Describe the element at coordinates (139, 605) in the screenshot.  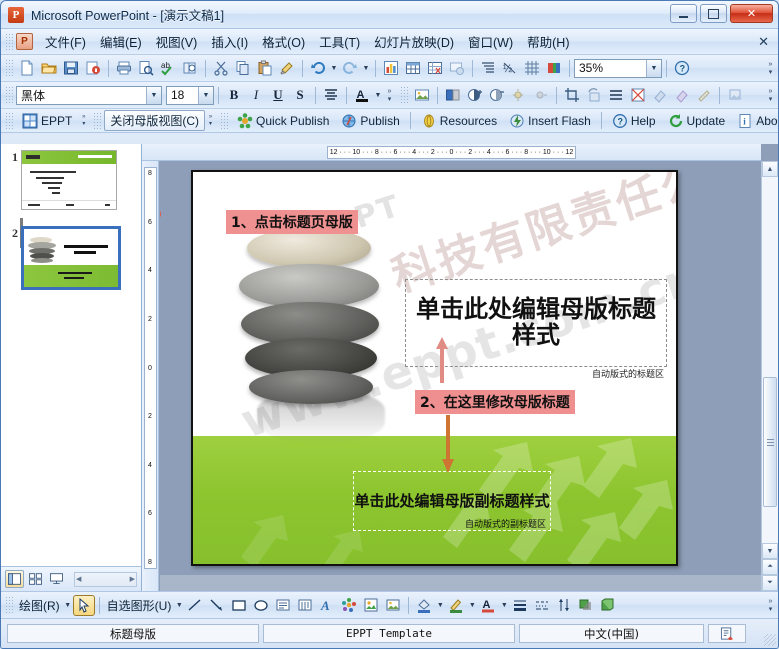
I see `autoshapes-menu-button: 自选图形(U)` at that location.